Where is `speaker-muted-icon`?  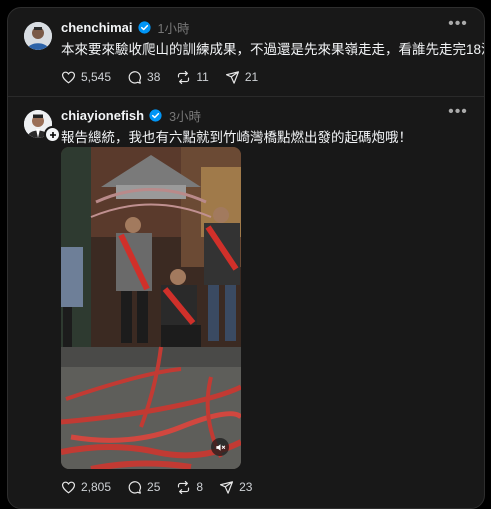
speaker-muted-icon is located at coordinates (220, 447).